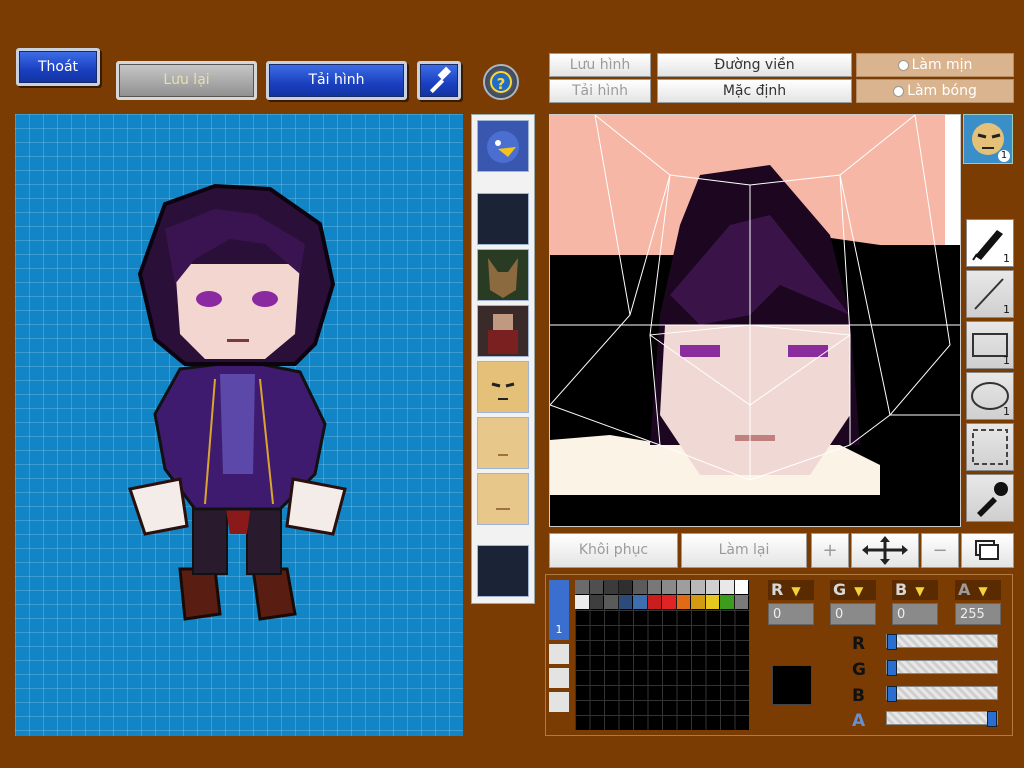  What do you see at coordinates (988, 139) in the screenshot?
I see `face-preview: 1` at bounding box center [988, 139].